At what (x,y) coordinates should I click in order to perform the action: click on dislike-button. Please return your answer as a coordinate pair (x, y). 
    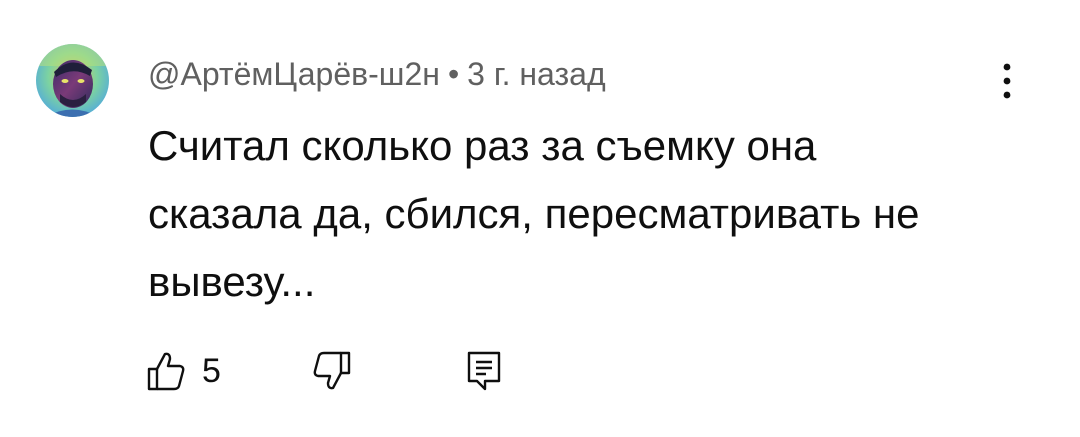
    Looking at the image, I should click on (332, 371).